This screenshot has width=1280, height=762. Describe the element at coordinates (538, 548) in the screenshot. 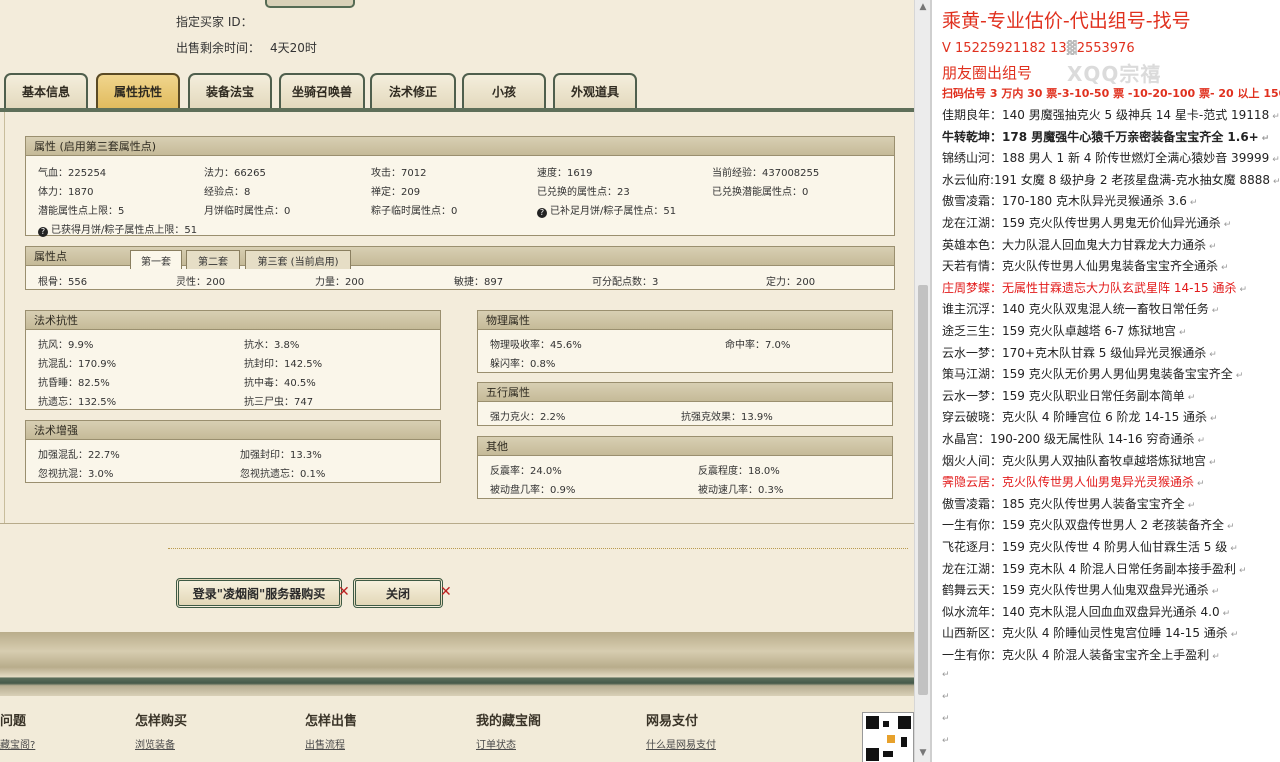

I see `dotted-divider` at that location.